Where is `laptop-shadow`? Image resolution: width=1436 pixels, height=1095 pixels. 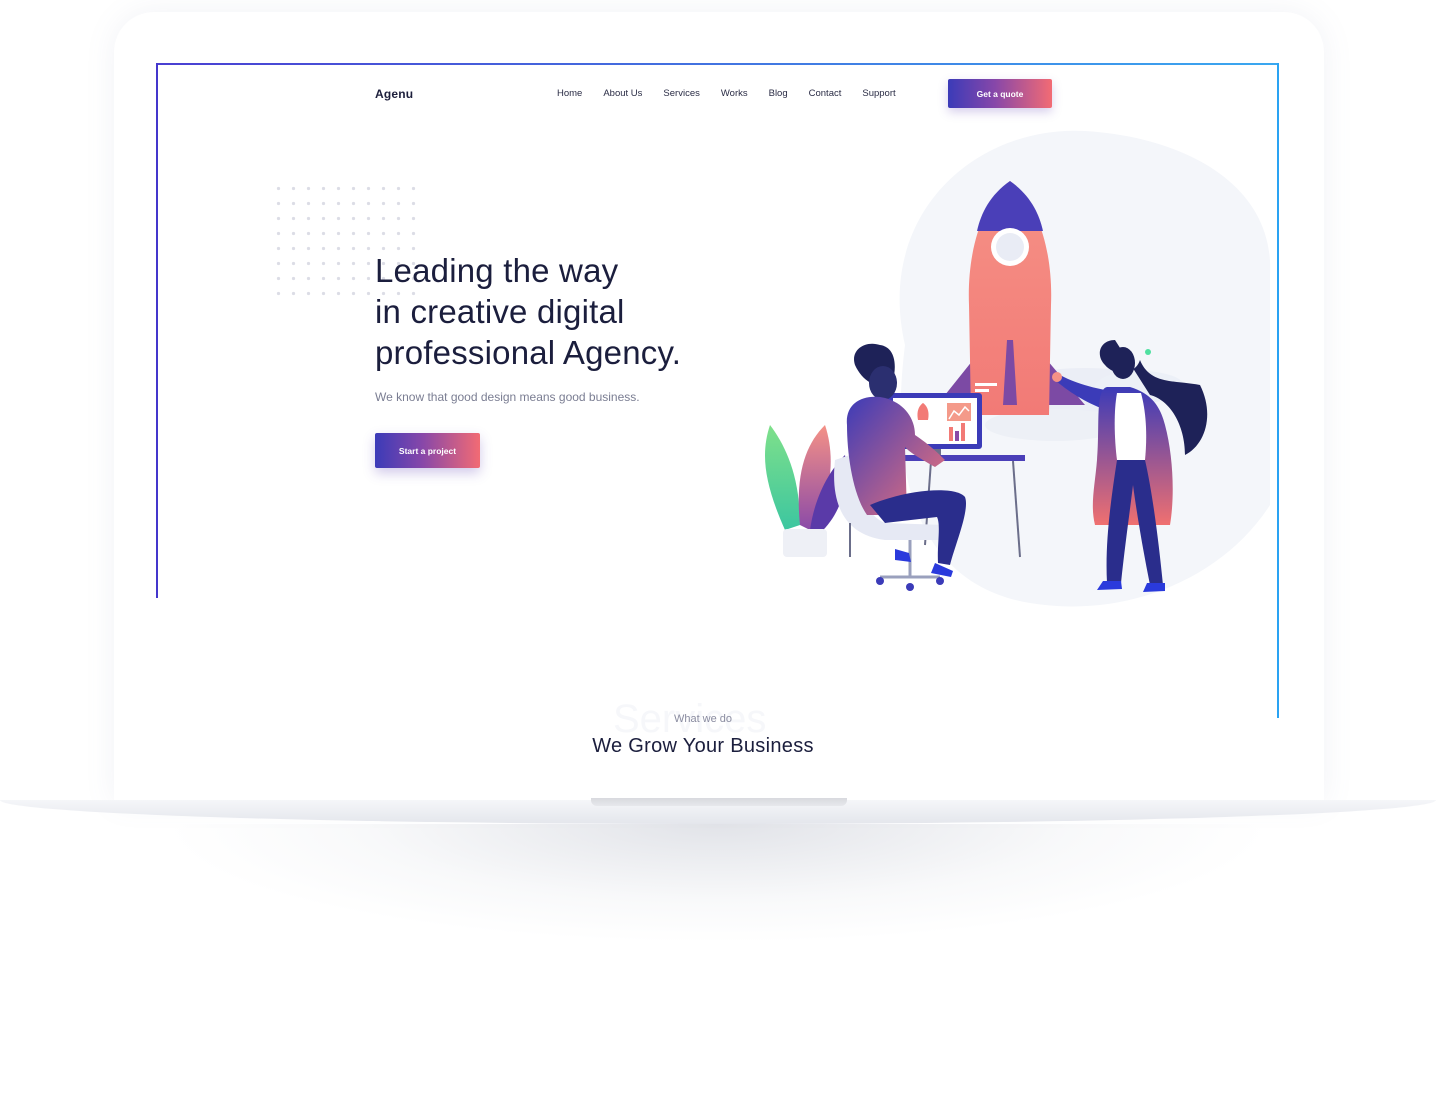 laptop-shadow is located at coordinates (718, 884).